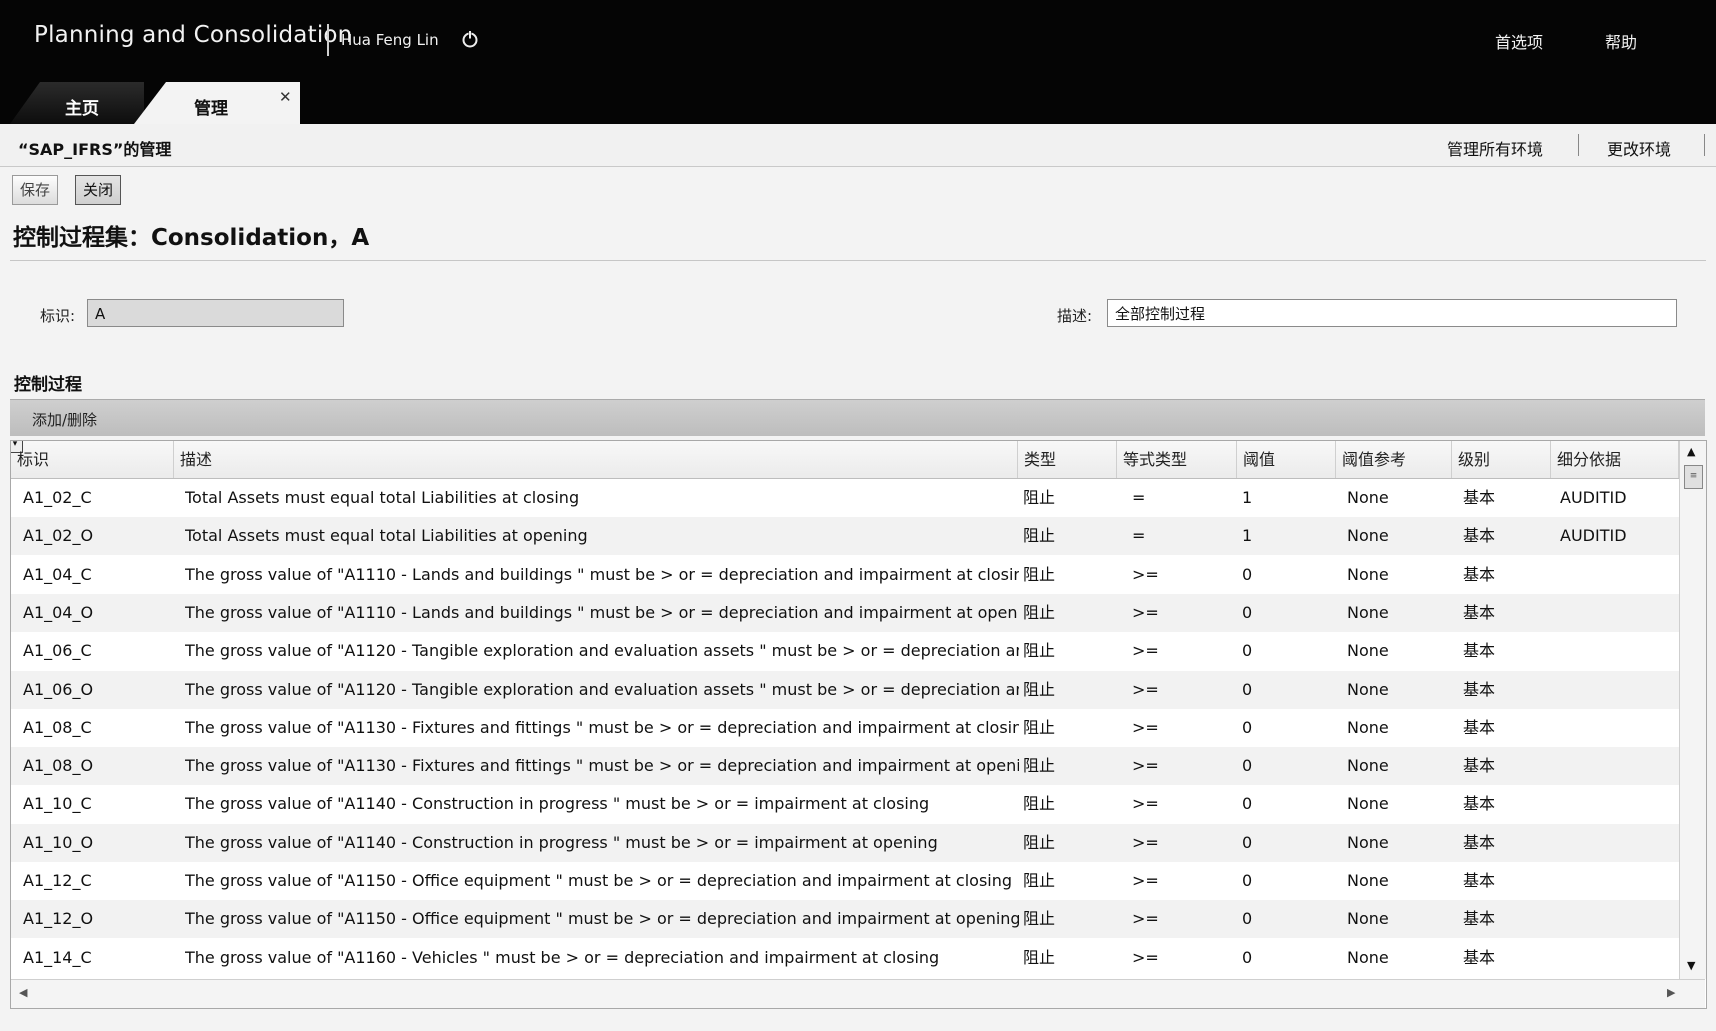 Image resolution: width=1716 pixels, height=1031 pixels. What do you see at coordinates (1286, 459) in the screenshot?
I see `column-header-threshold: 阈值` at bounding box center [1286, 459].